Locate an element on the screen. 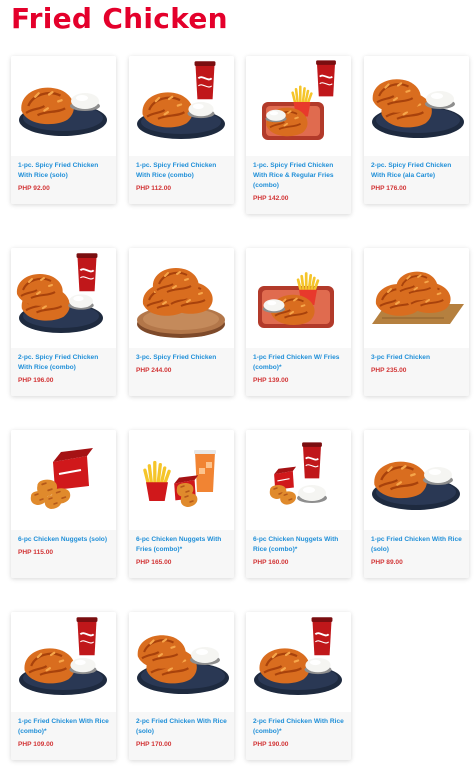  product-card: 3-pc Fried Chicken PHP 235.00 is located at coordinates (416, 322).